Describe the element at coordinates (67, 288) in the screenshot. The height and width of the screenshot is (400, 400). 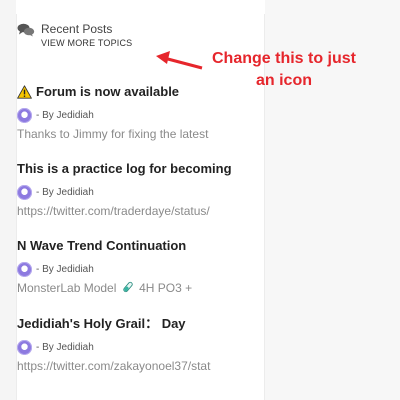
I see `excerpt-text-before: MonsterLab Model` at that location.